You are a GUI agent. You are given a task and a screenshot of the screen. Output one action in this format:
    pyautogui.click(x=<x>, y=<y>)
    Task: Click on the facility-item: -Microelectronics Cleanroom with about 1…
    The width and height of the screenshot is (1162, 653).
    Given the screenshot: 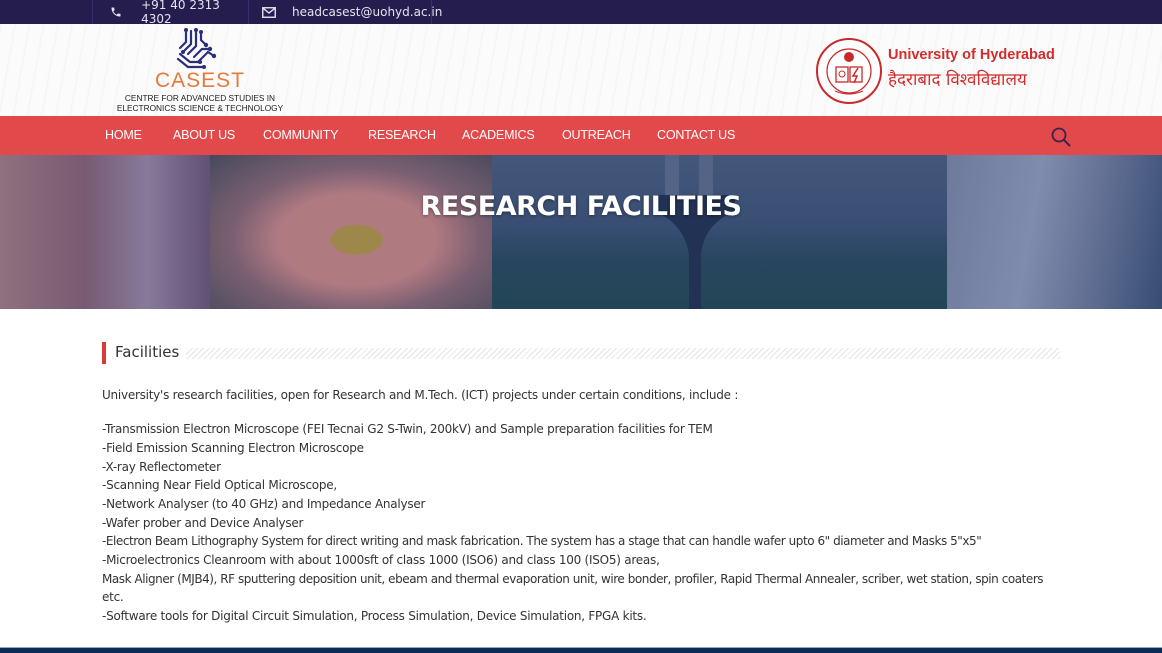 What is the action you would take?
    pyautogui.click(x=381, y=560)
    